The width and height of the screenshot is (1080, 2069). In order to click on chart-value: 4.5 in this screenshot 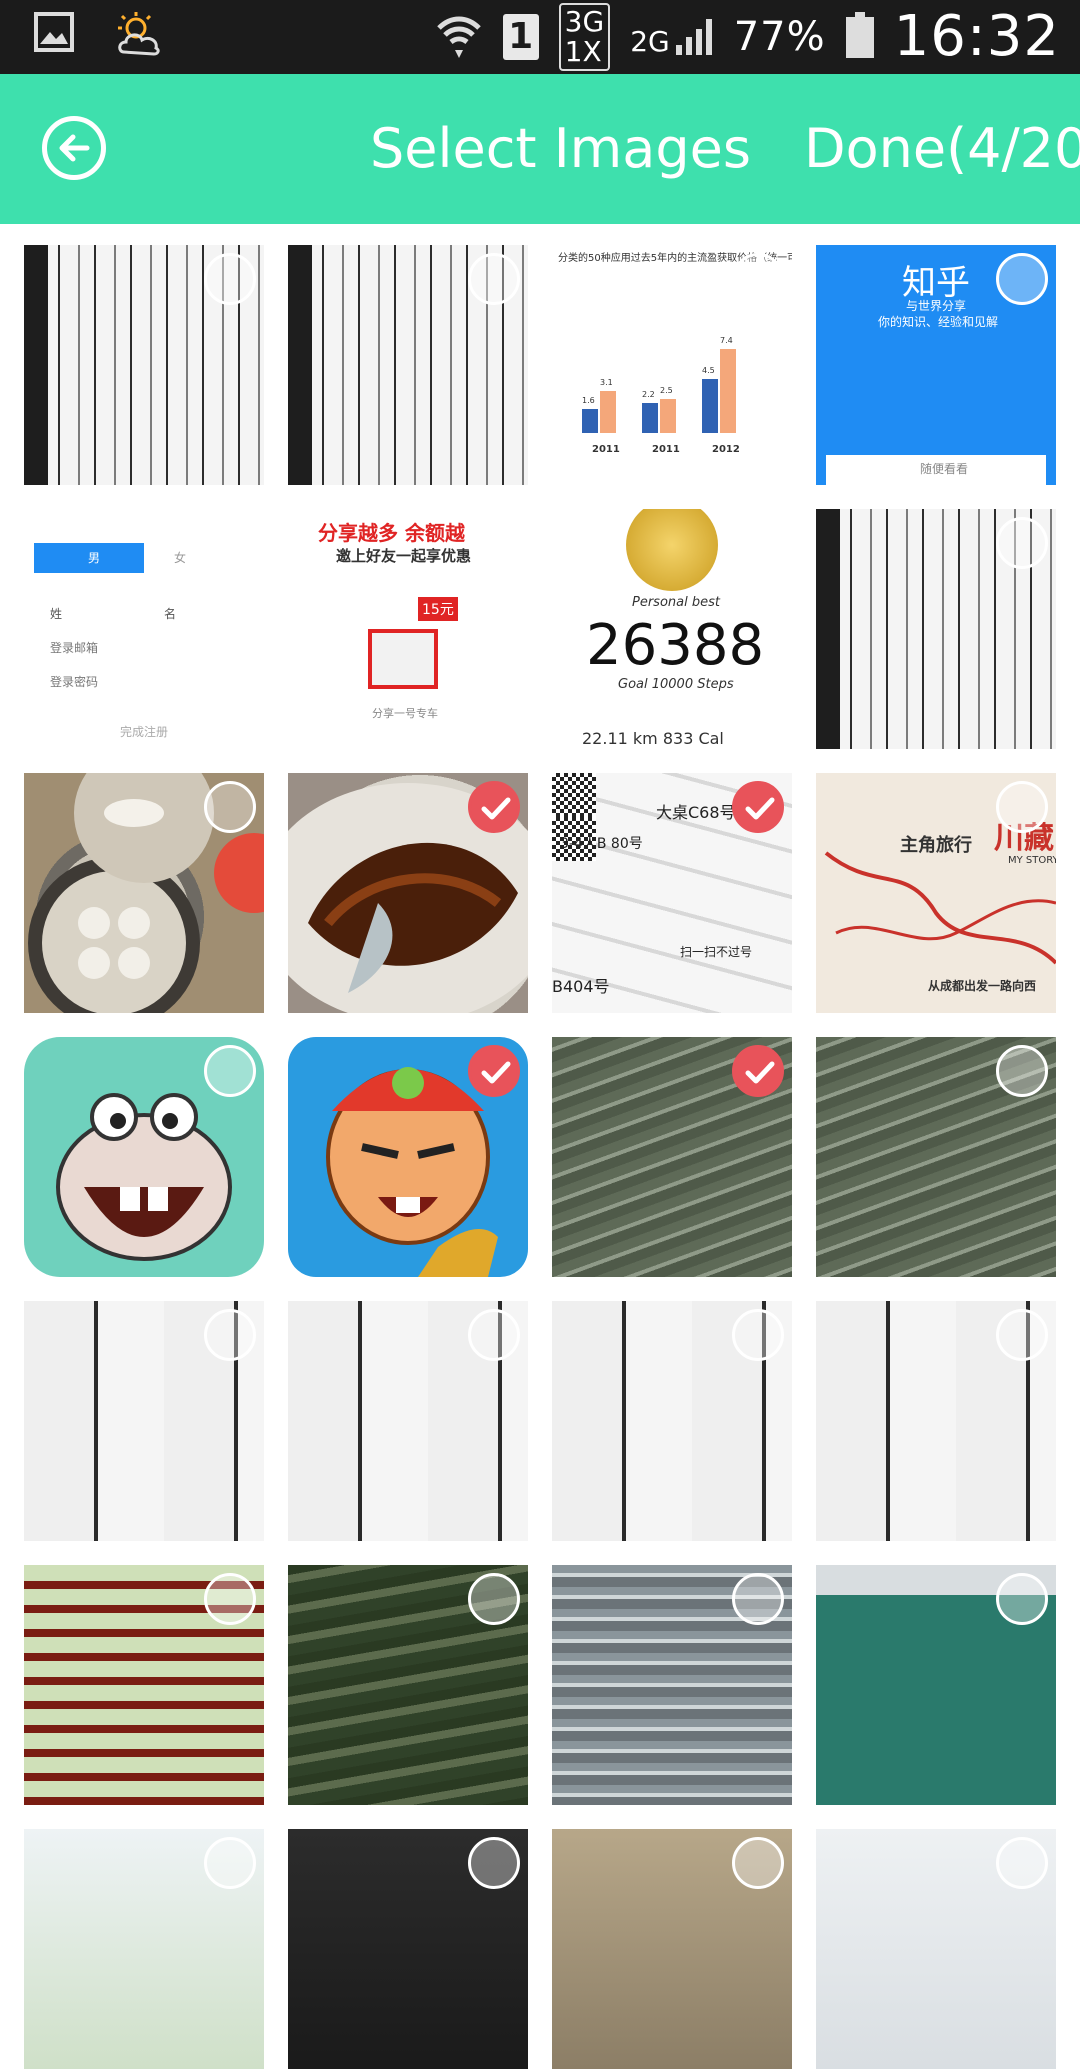, I will do `click(708, 370)`.